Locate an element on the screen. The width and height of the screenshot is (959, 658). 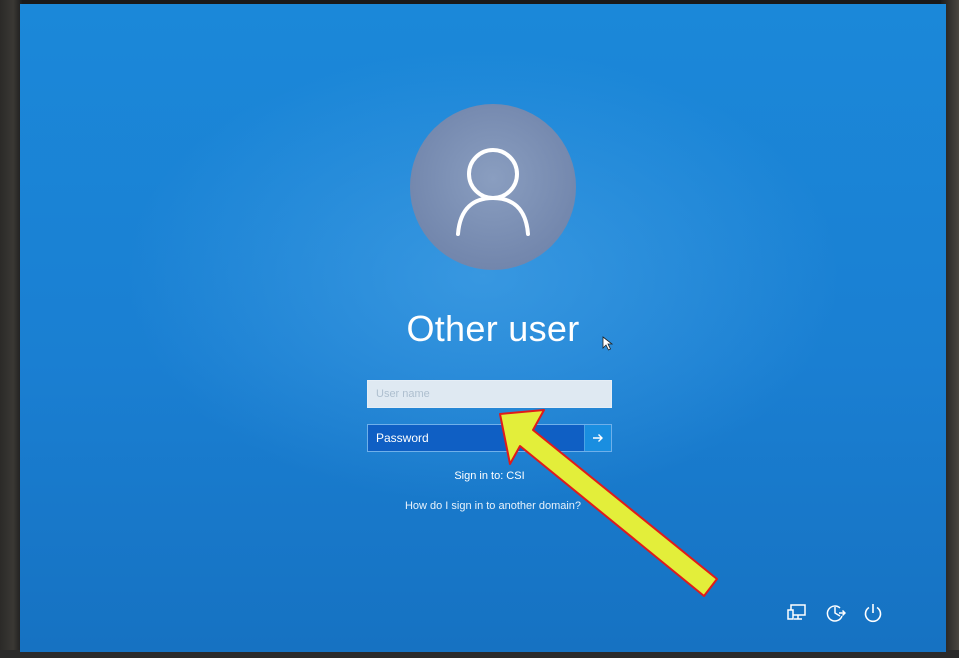
annotation-arrow is located at coordinates (608, 503).